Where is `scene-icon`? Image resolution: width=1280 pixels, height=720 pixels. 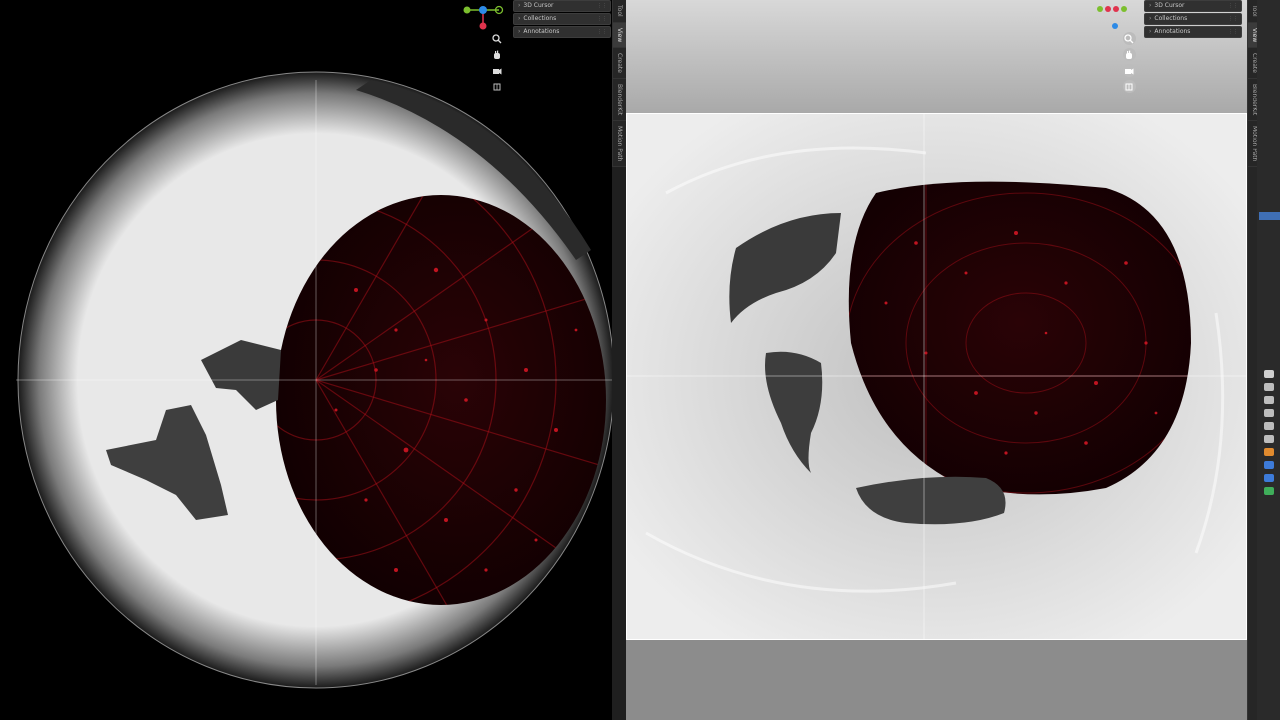 scene-icon is located at coordinates (1268, 426).